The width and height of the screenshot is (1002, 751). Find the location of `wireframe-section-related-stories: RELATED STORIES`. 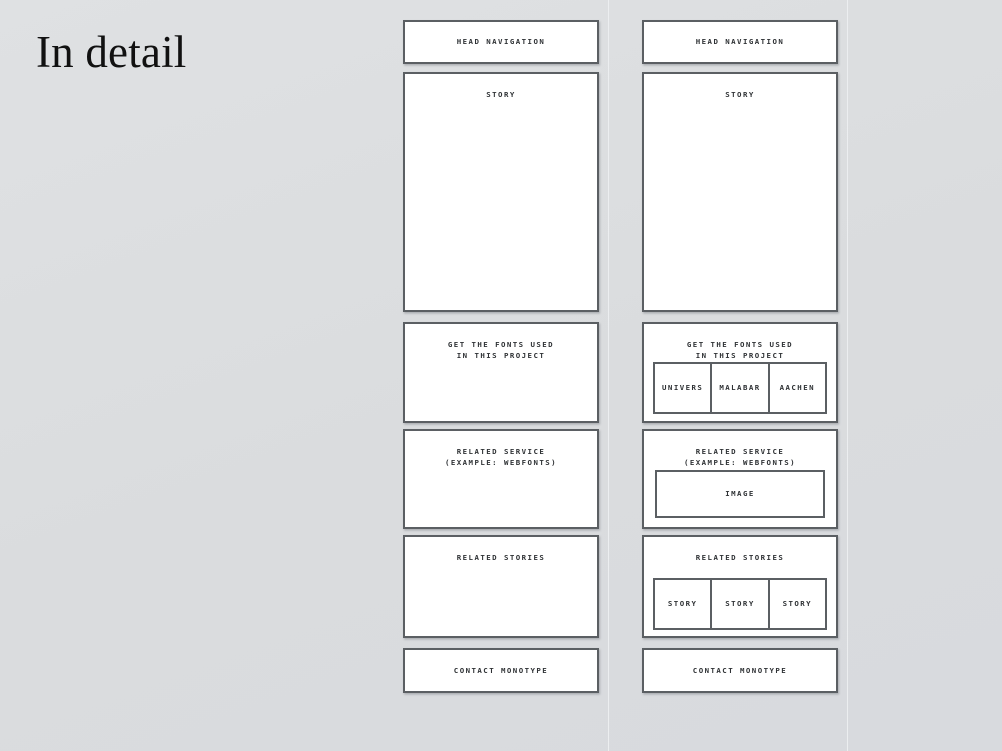

wireframe-section-related-stories: RELATED STORIES is located at coordinates (501, 586).